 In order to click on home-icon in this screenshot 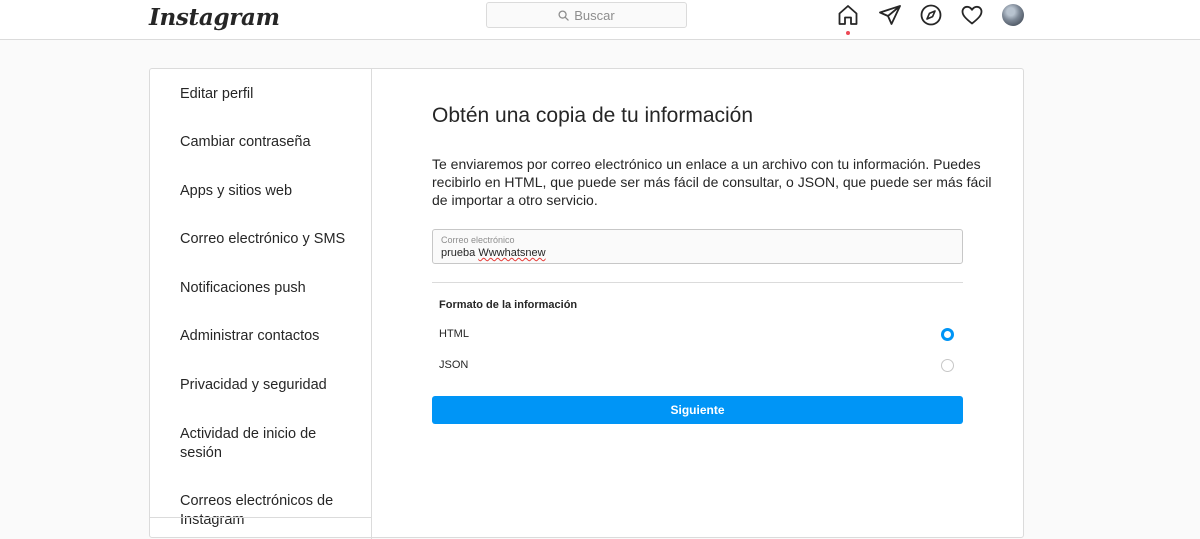, I will do `click(848, 15)`.